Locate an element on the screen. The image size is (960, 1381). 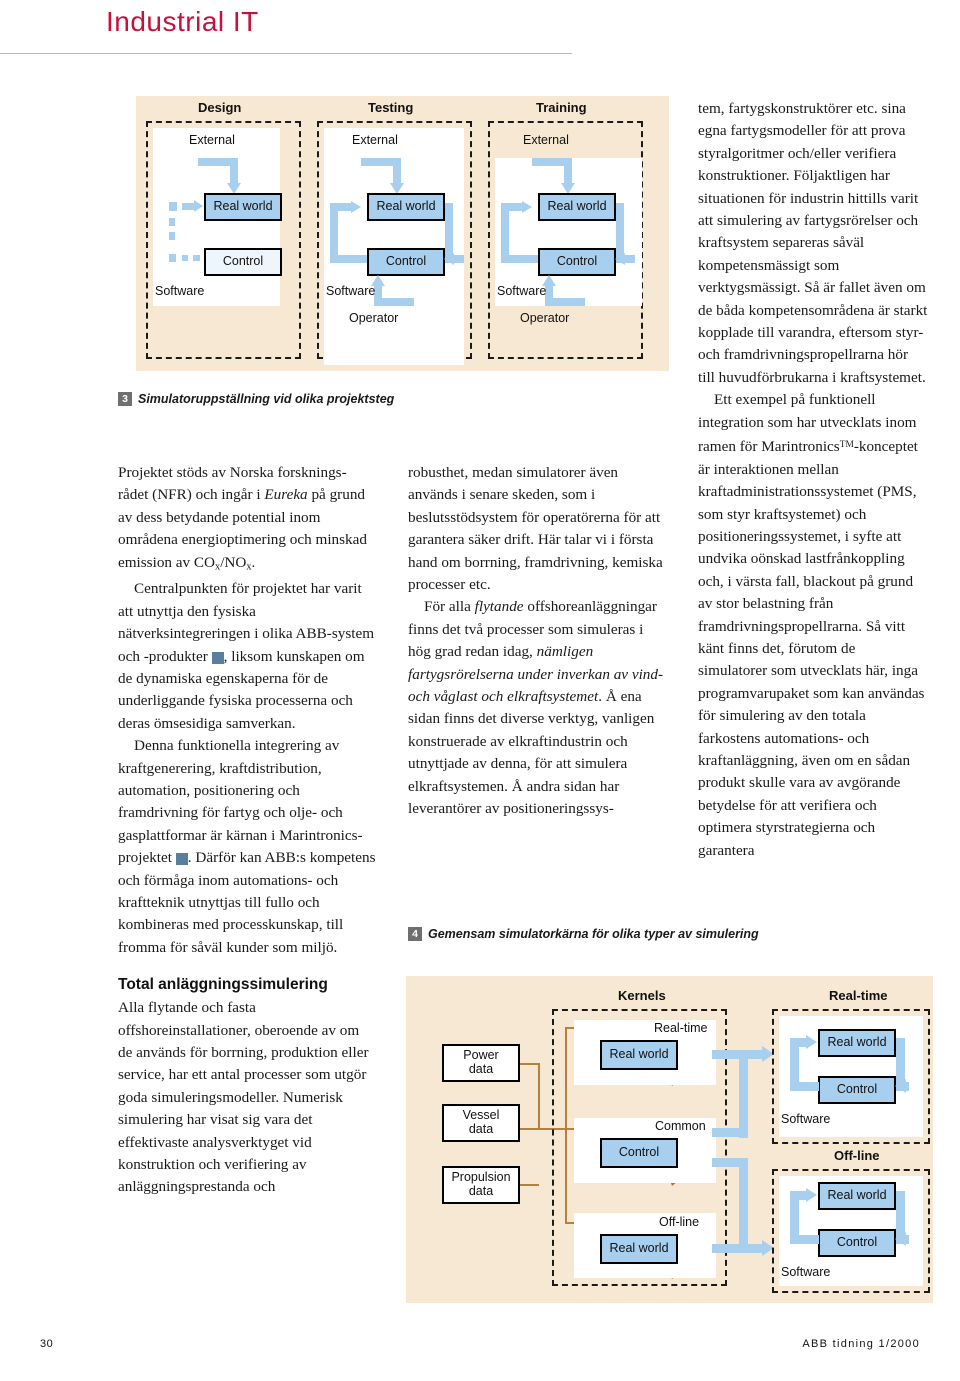
figure3-panel-title-testing: Testing is located at coordinates (391, 107).